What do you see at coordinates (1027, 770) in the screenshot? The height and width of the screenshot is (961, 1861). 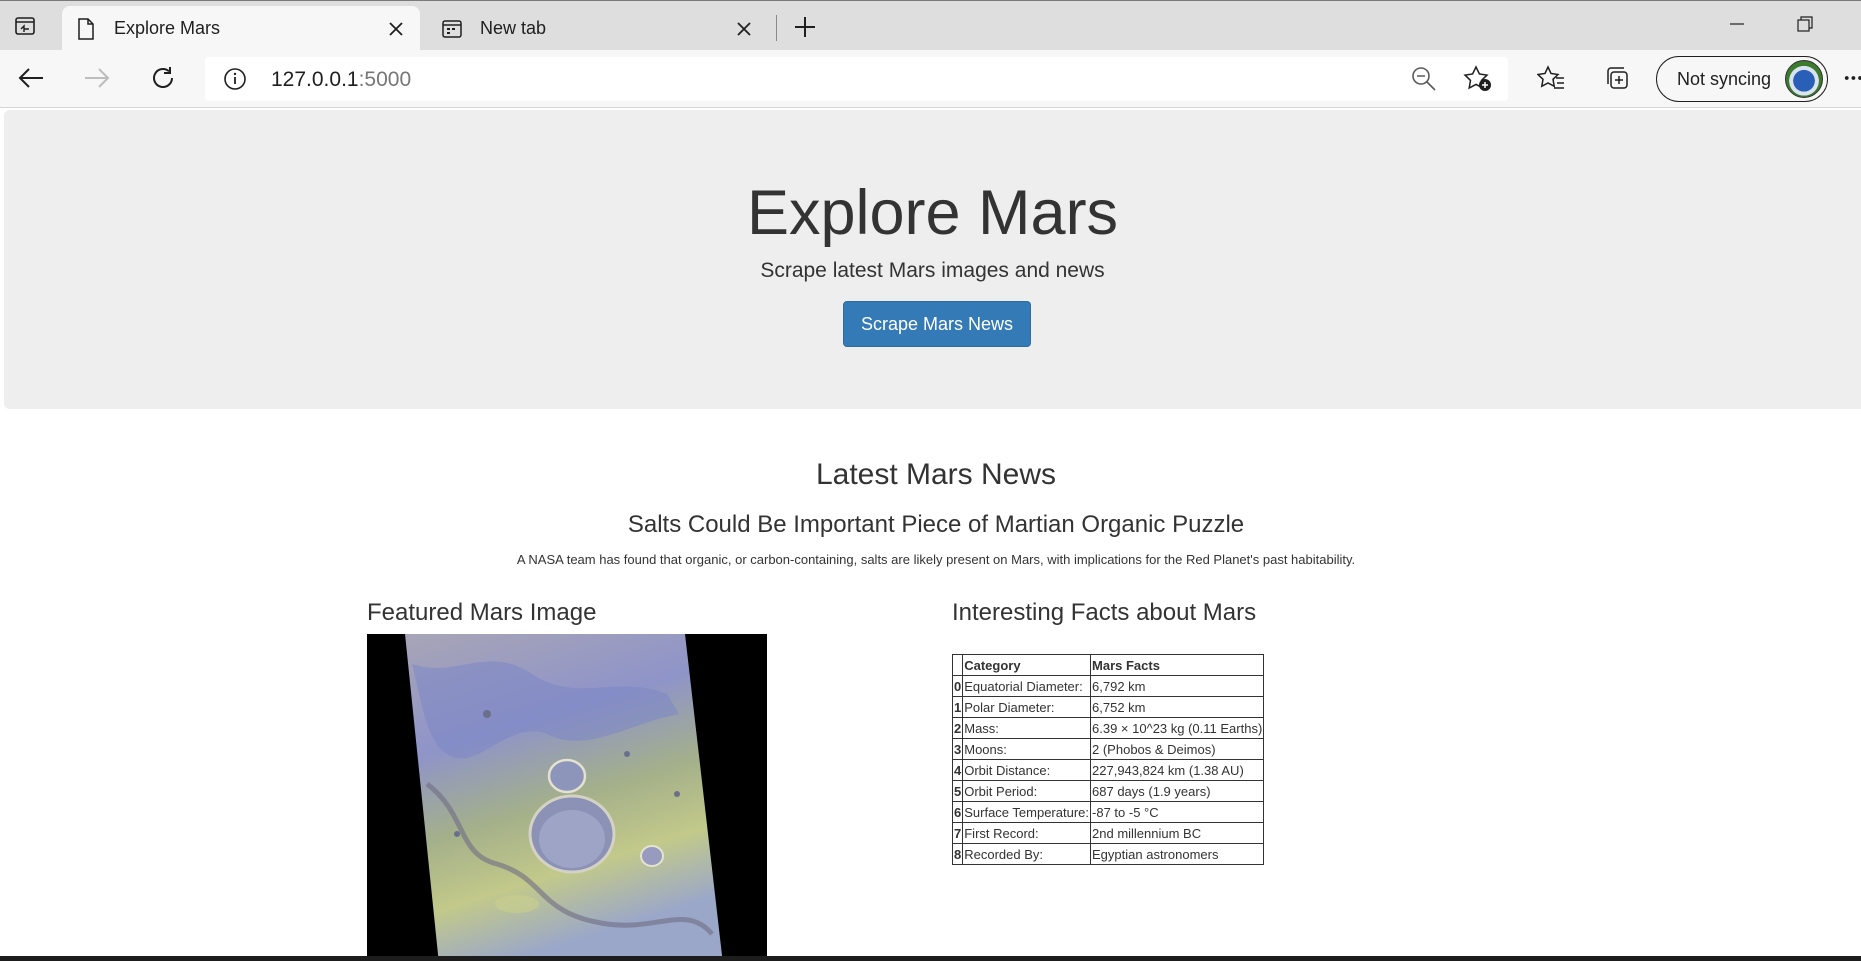 I see `category-cell: Orbit Distance:` at bounding box center [1027, 770].